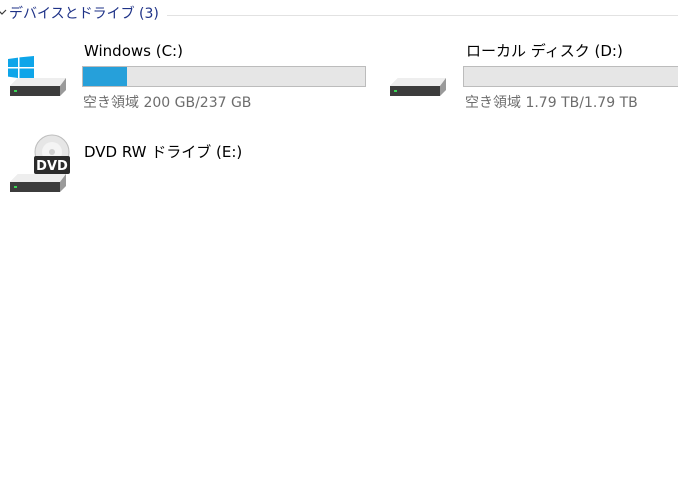 This screenshot has height=492, width=678. I want to click on drive-name: ローカル ディスク (D:), so click(544, 51).